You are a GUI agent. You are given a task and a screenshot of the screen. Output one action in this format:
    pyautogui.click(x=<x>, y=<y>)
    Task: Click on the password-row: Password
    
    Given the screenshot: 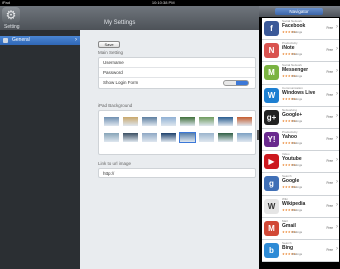 What is the action you would take?
    pyautogui.click(x=177, y=73)
    